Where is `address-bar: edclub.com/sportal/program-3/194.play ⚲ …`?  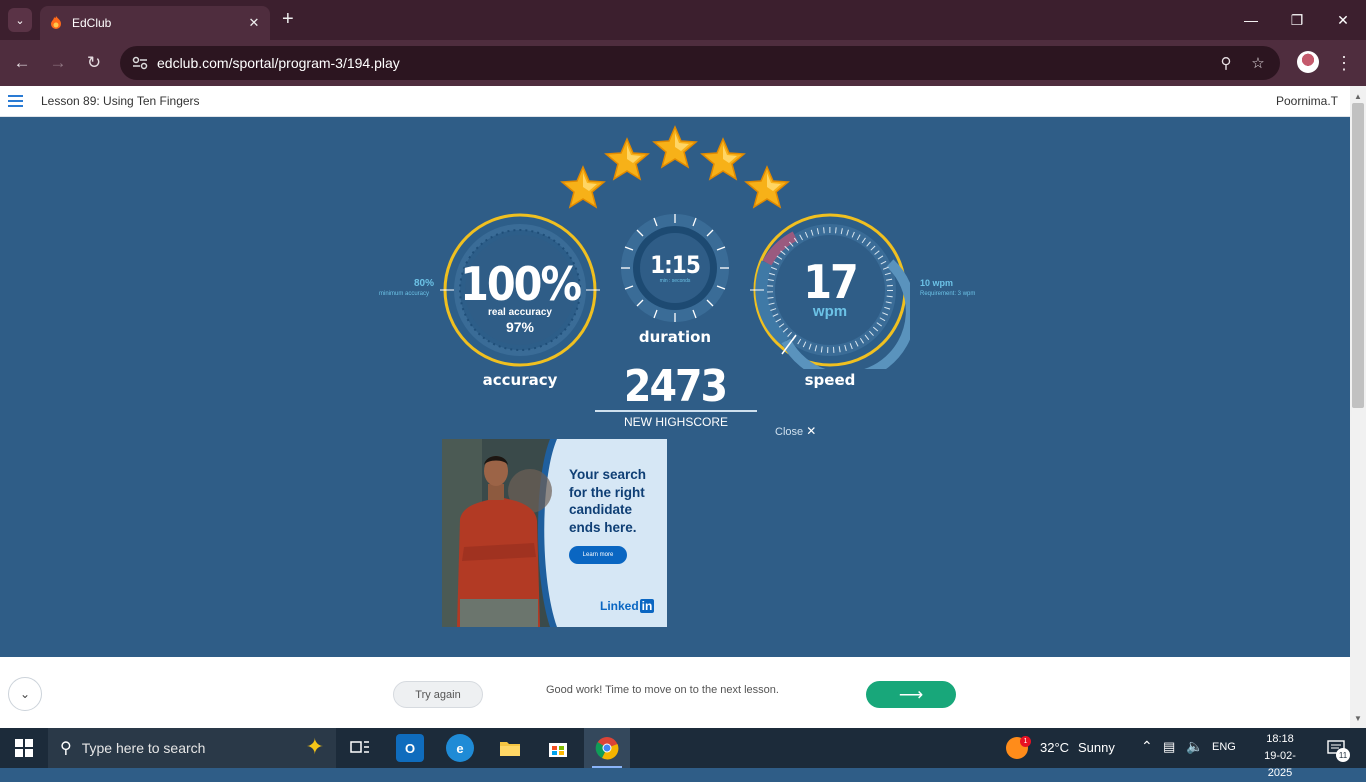
address-bar: edclub.com/sportal/program-3/194.play ⚲ … is located at coordinates (700, 63).